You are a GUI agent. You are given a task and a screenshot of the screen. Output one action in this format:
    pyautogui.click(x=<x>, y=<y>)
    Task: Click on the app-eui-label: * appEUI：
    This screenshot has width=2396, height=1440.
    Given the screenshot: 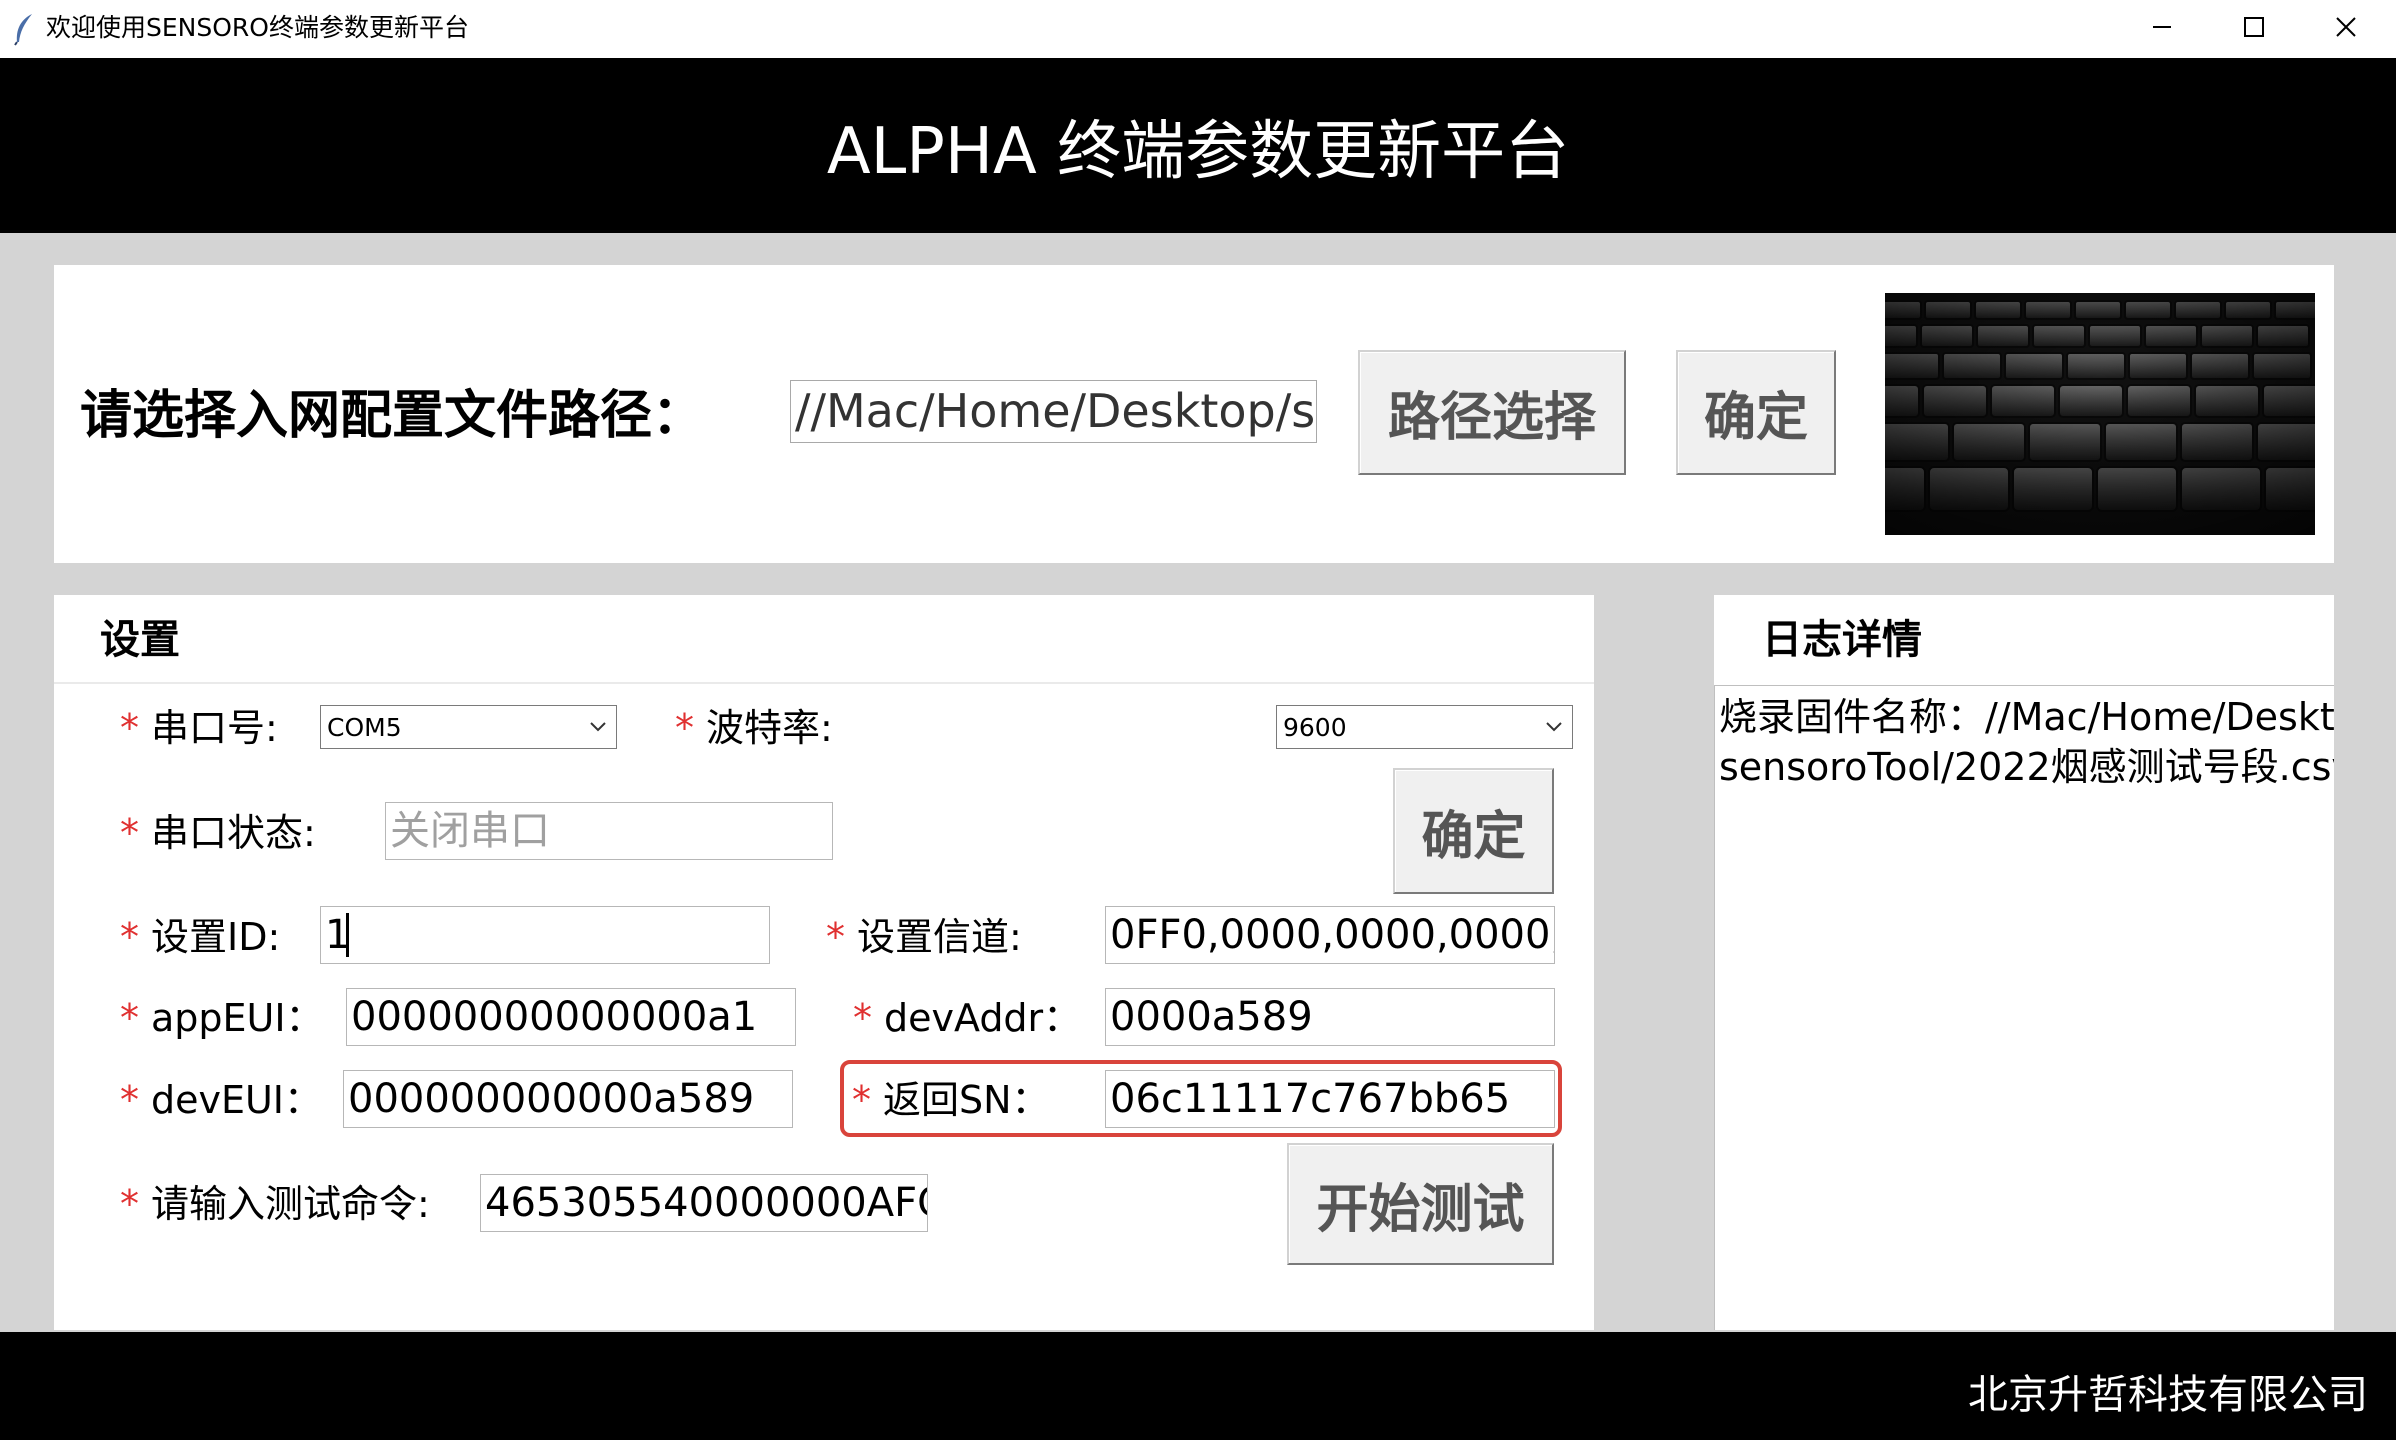 What is the action you would take?
    pyautogui.click(x=222, y=1018)
    